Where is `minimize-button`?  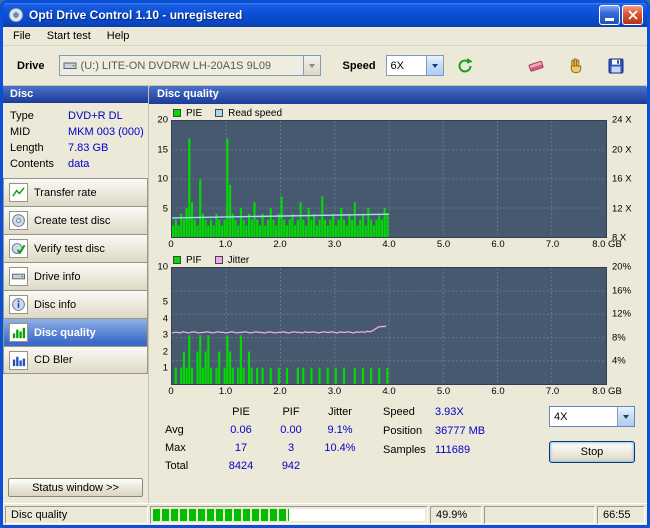 minimize-button is located at coordinates (609, 15).